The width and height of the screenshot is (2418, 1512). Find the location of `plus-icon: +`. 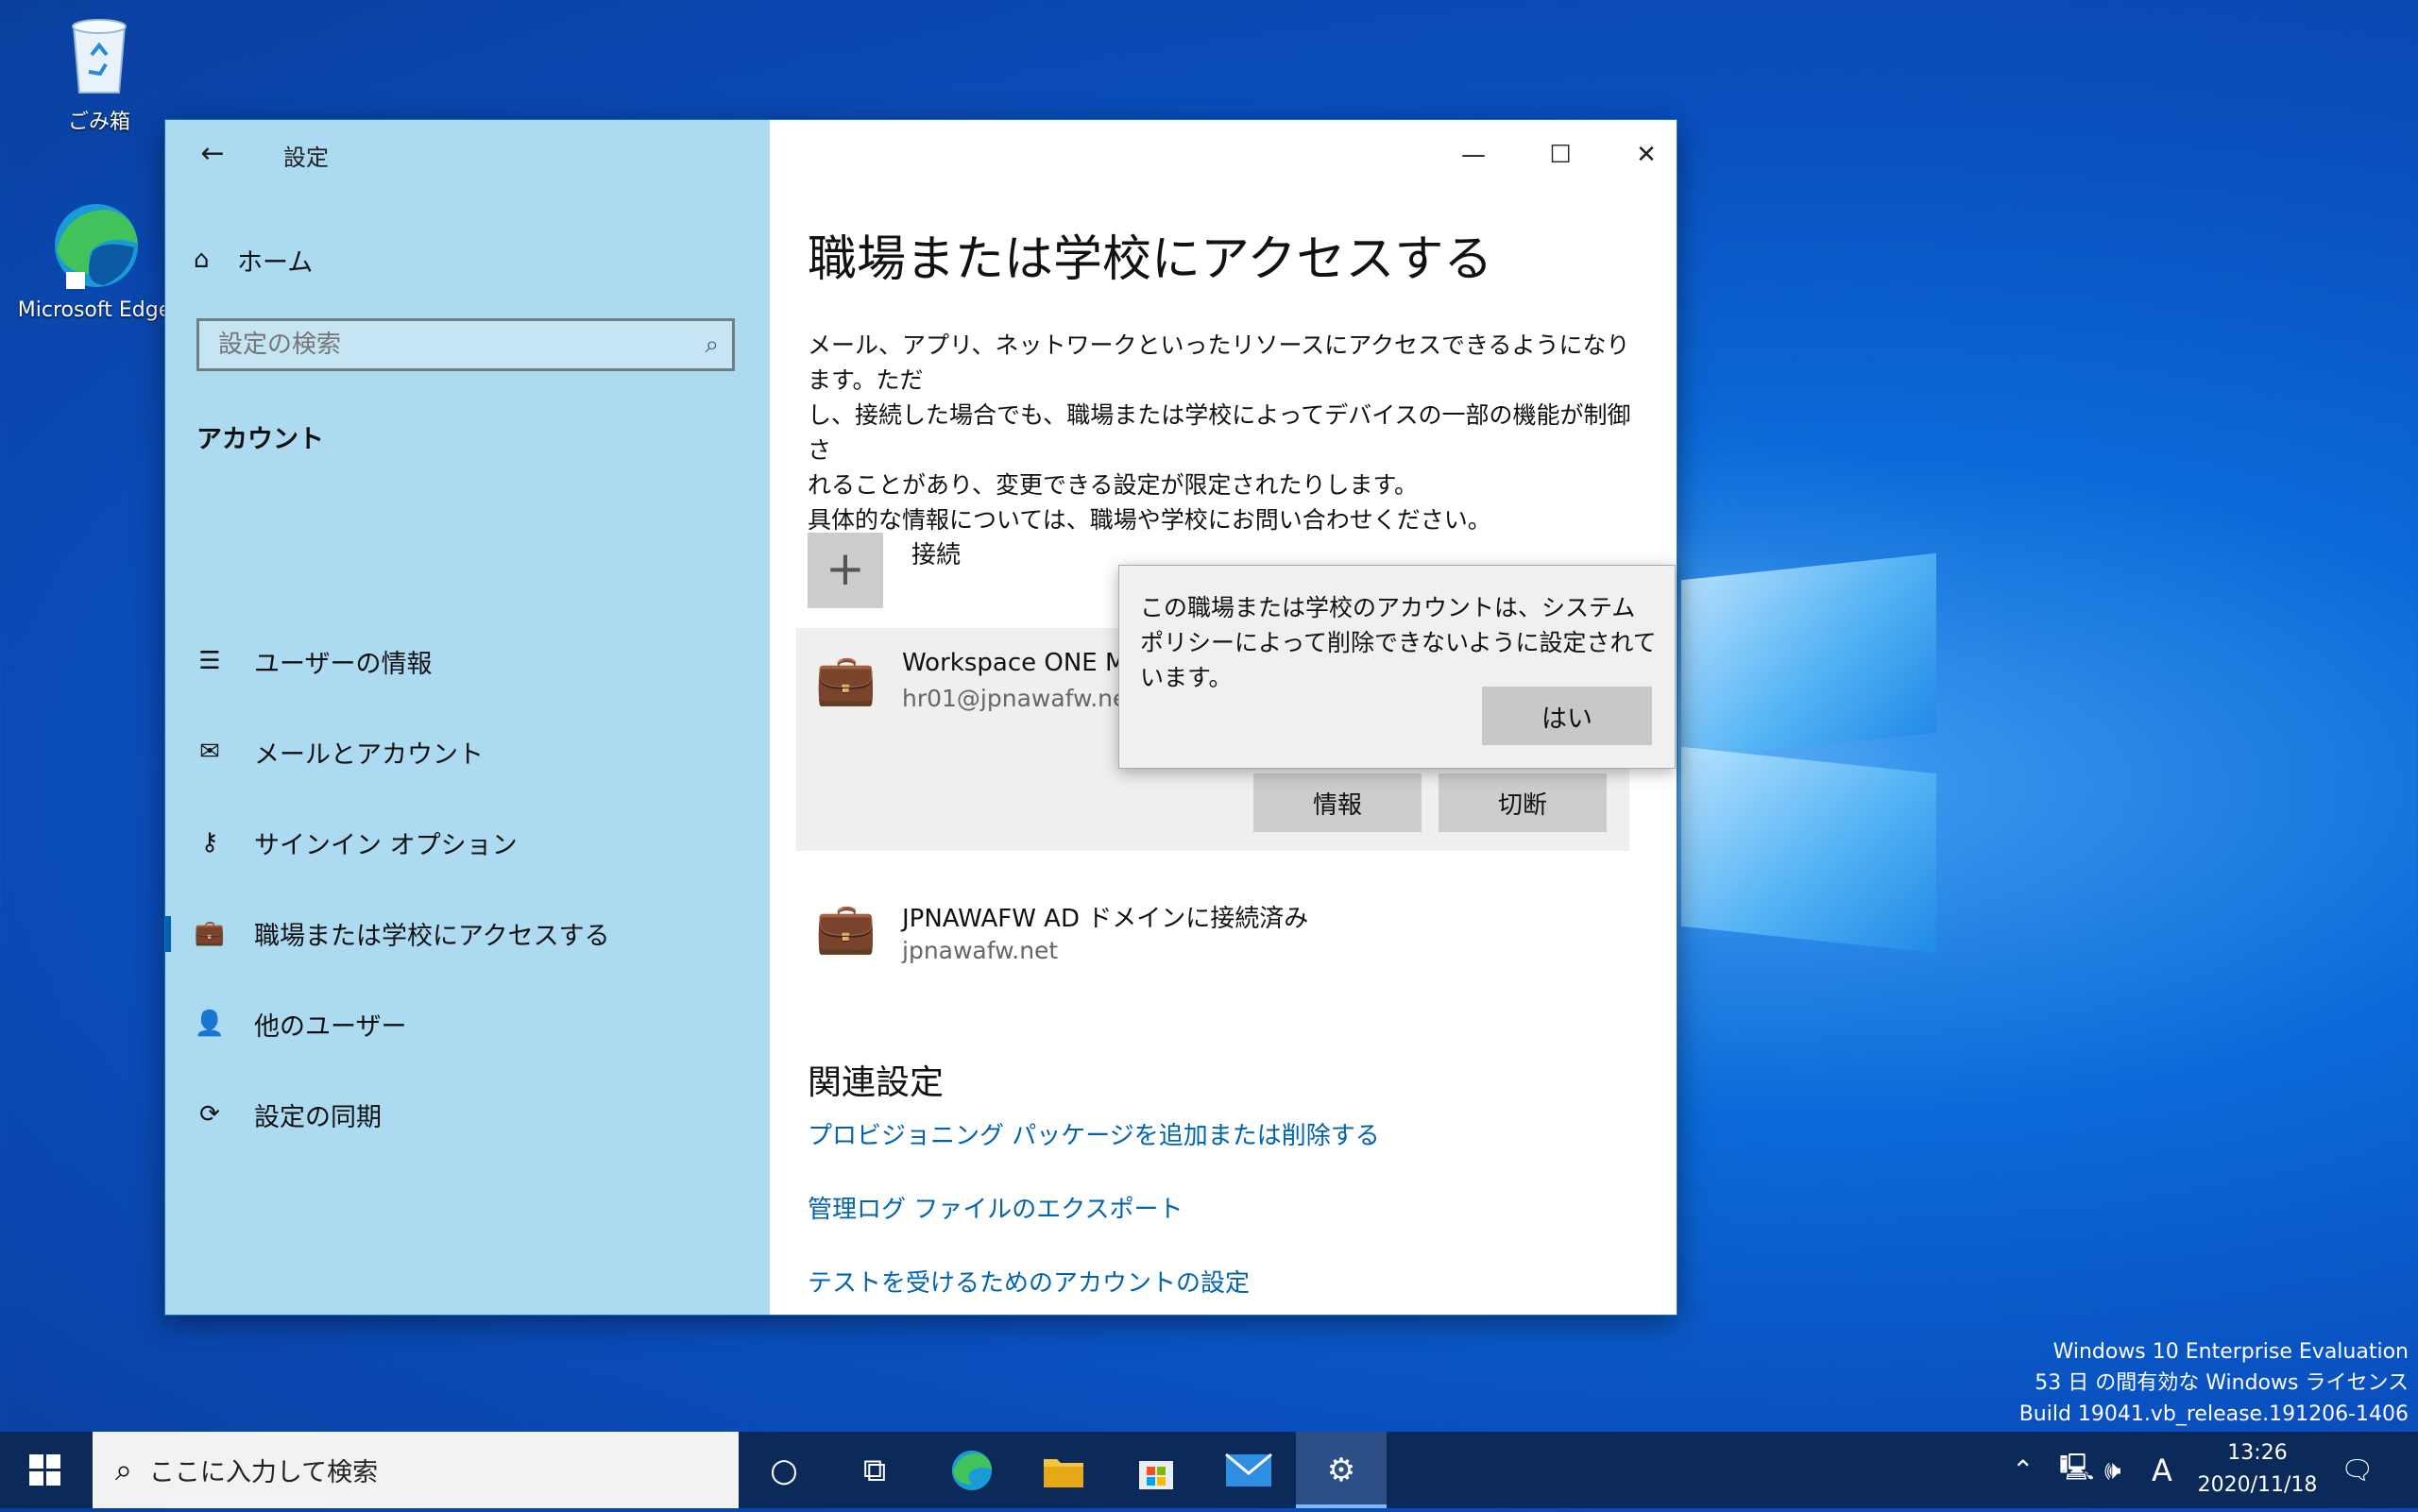

plus-icon: + is located at coordinates (845, 568).